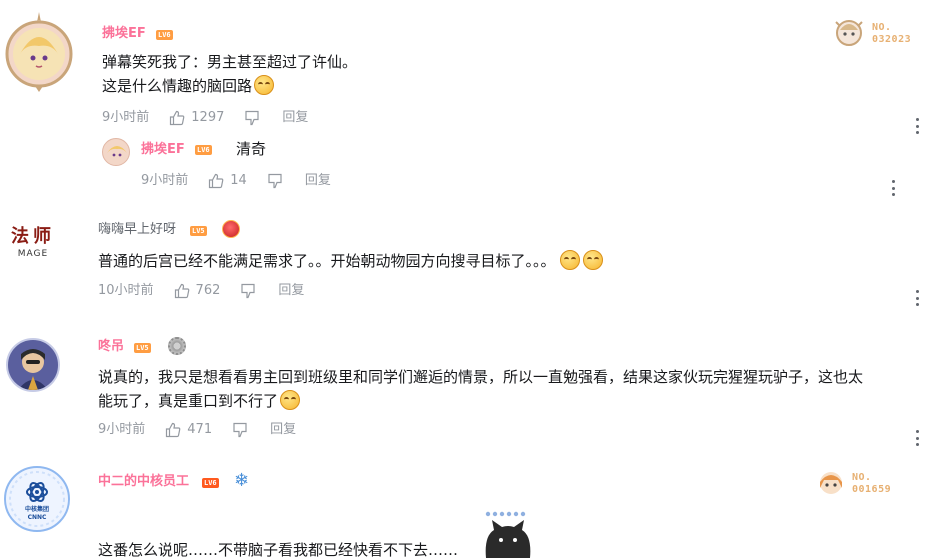  I want to click on comment-text-line: 弹幕笑死我了：男主甚至超过了许仙。, so click(230, 62).